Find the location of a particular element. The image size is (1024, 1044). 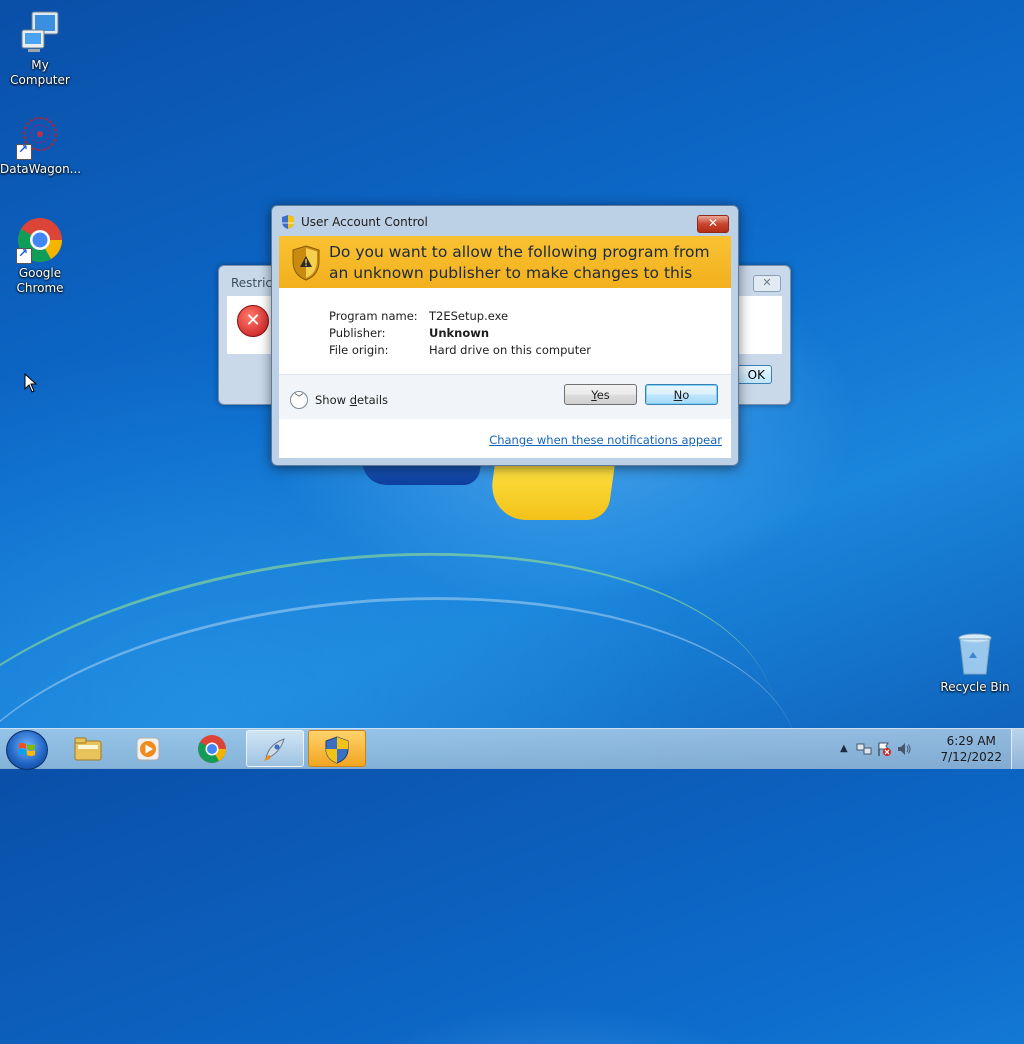

detail-value: T2ESetup.exe is located at coordinates (469, 316).